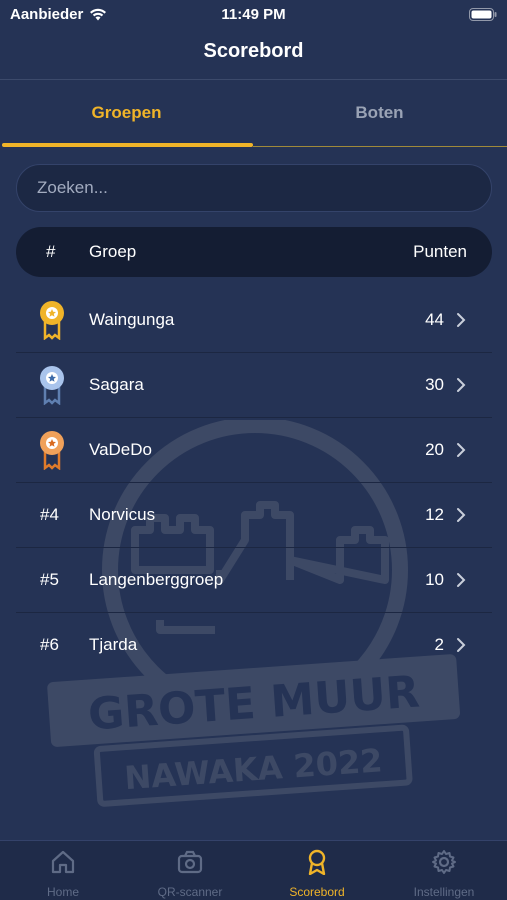  Describe the element at coordinates (380, 146) in the screenshot. I see `tab-divider` at that location.